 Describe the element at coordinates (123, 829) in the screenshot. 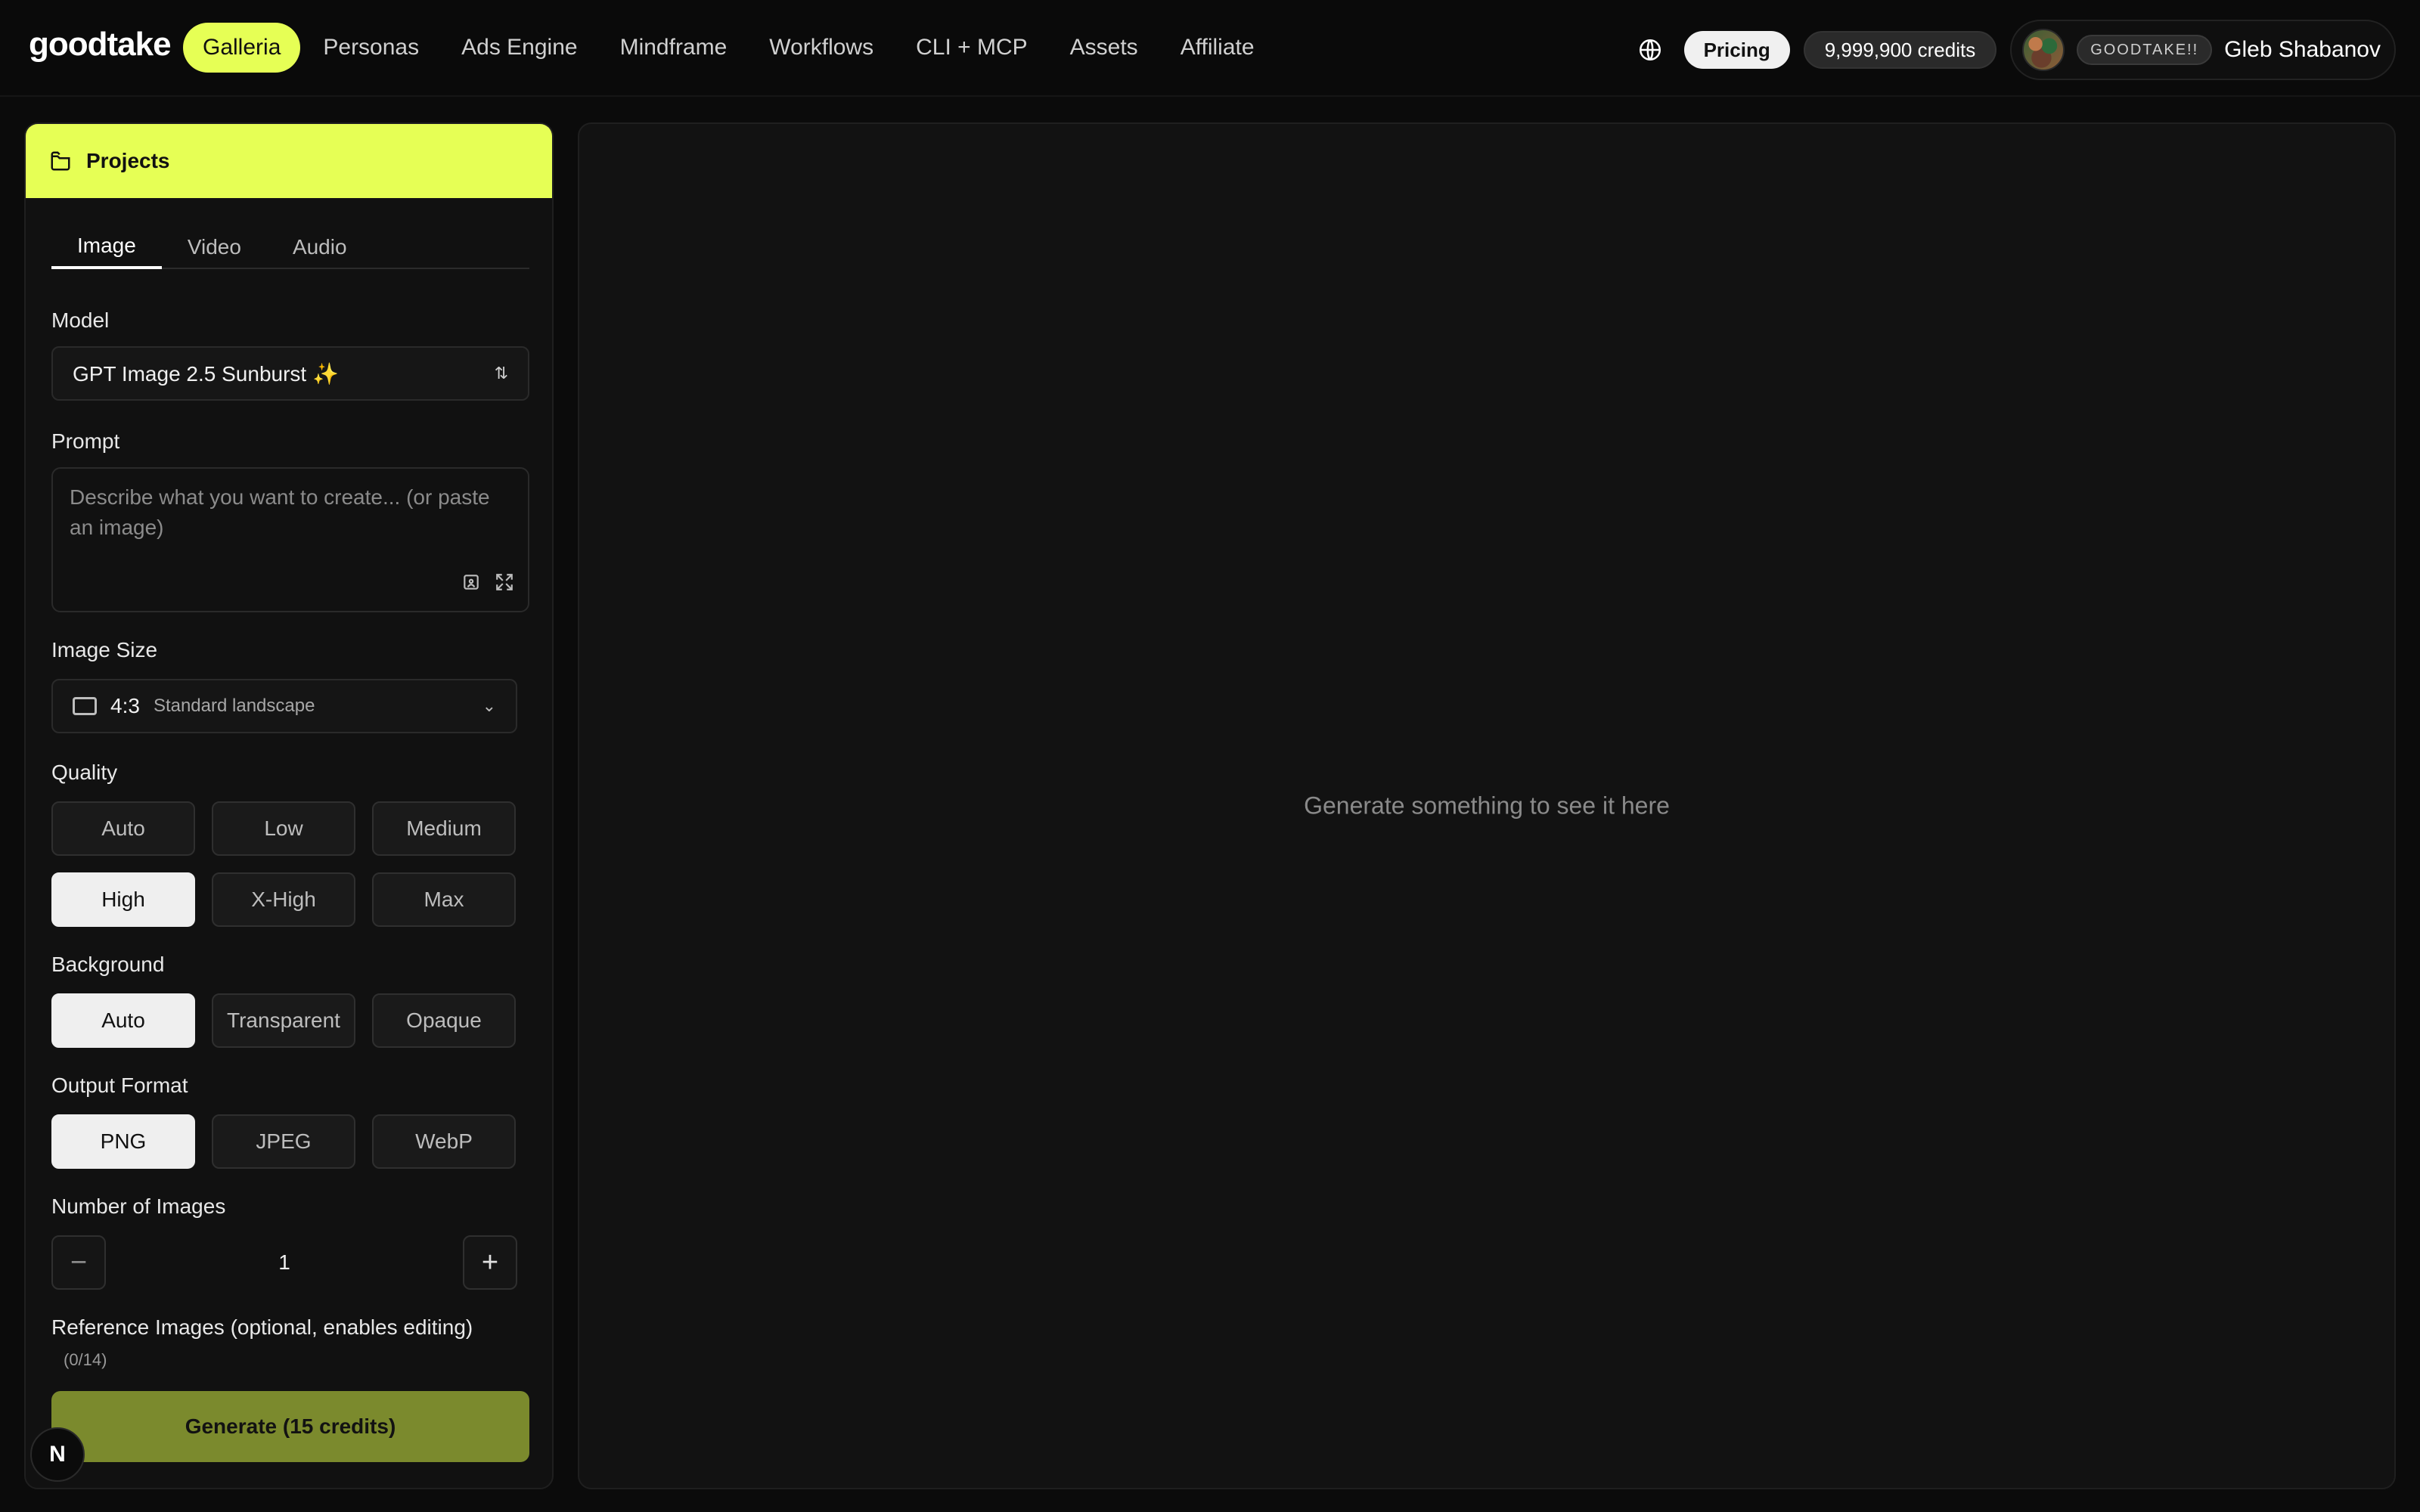

I see `quality-auto-button: Auto` at that location.